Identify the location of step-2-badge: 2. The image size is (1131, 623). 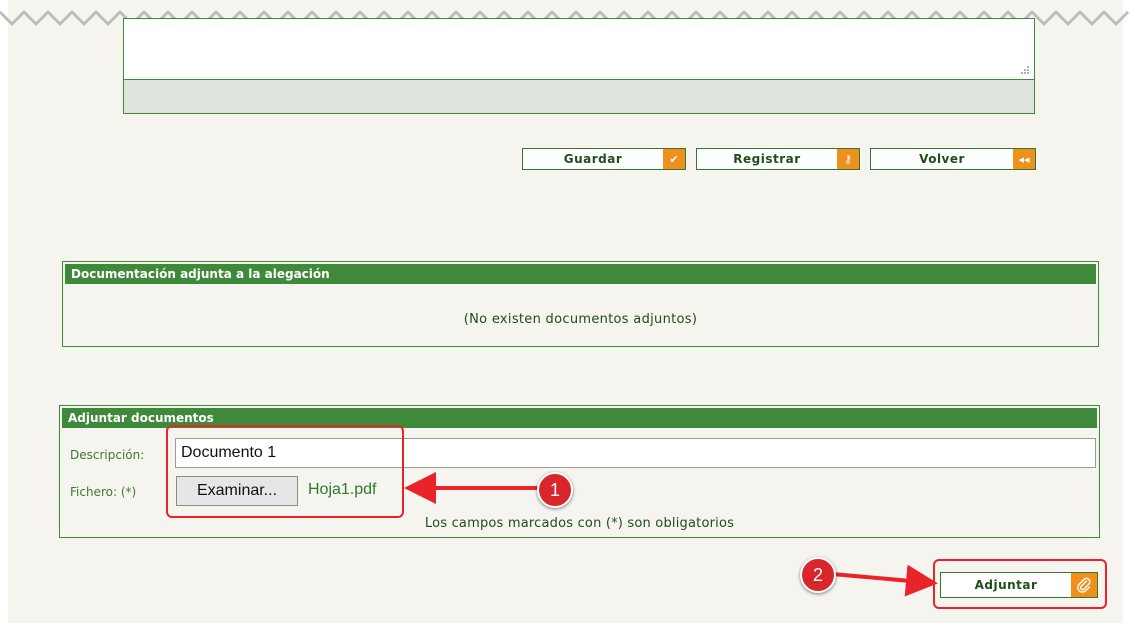
(818, 575).